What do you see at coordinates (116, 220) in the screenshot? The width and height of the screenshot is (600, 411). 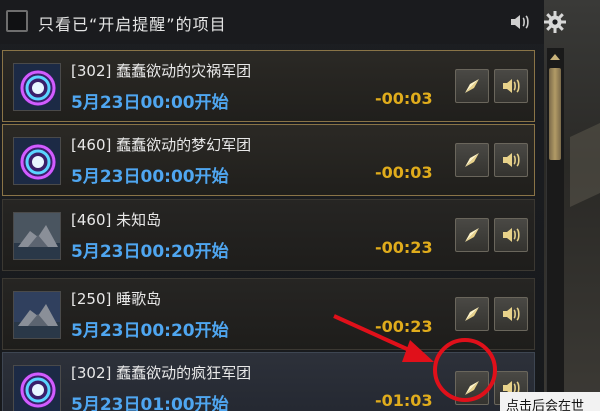 I see `event-name: [460] 未知岛` at bounding box center [116, 220].